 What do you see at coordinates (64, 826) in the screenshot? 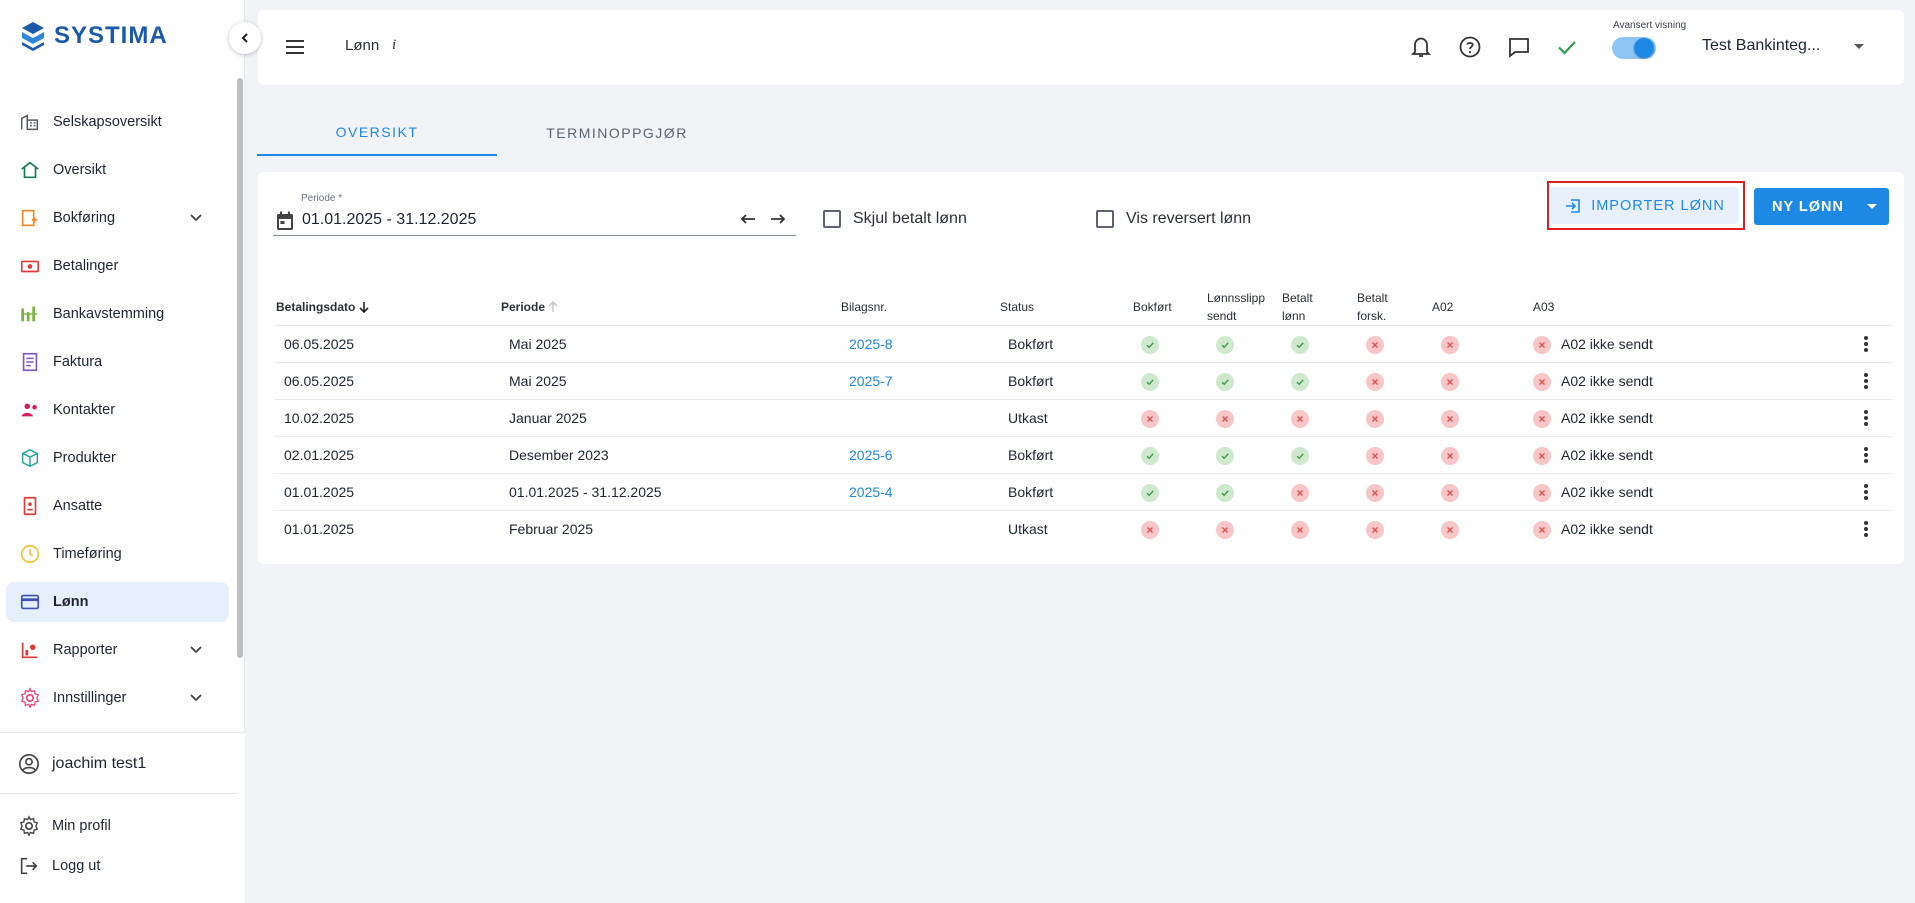
I see `my-profile-link: Min profil` at bounding box center [64, 826].